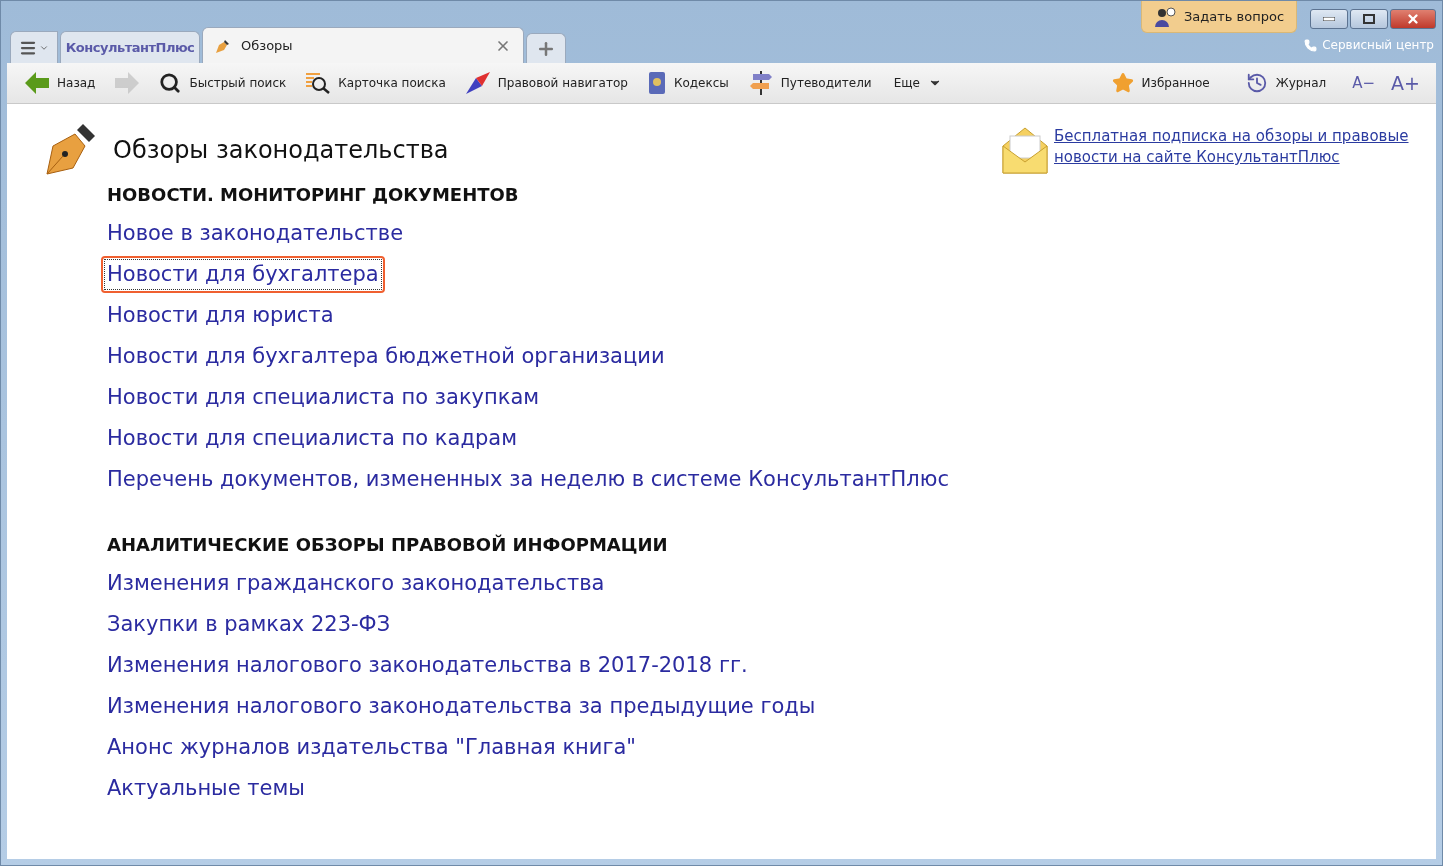 The width and height of the screenshot is (1443, 866). I want to click on review-link: Перечень документов, измененных за неделю в системе КонсультантПлюс, so click(528, 479).